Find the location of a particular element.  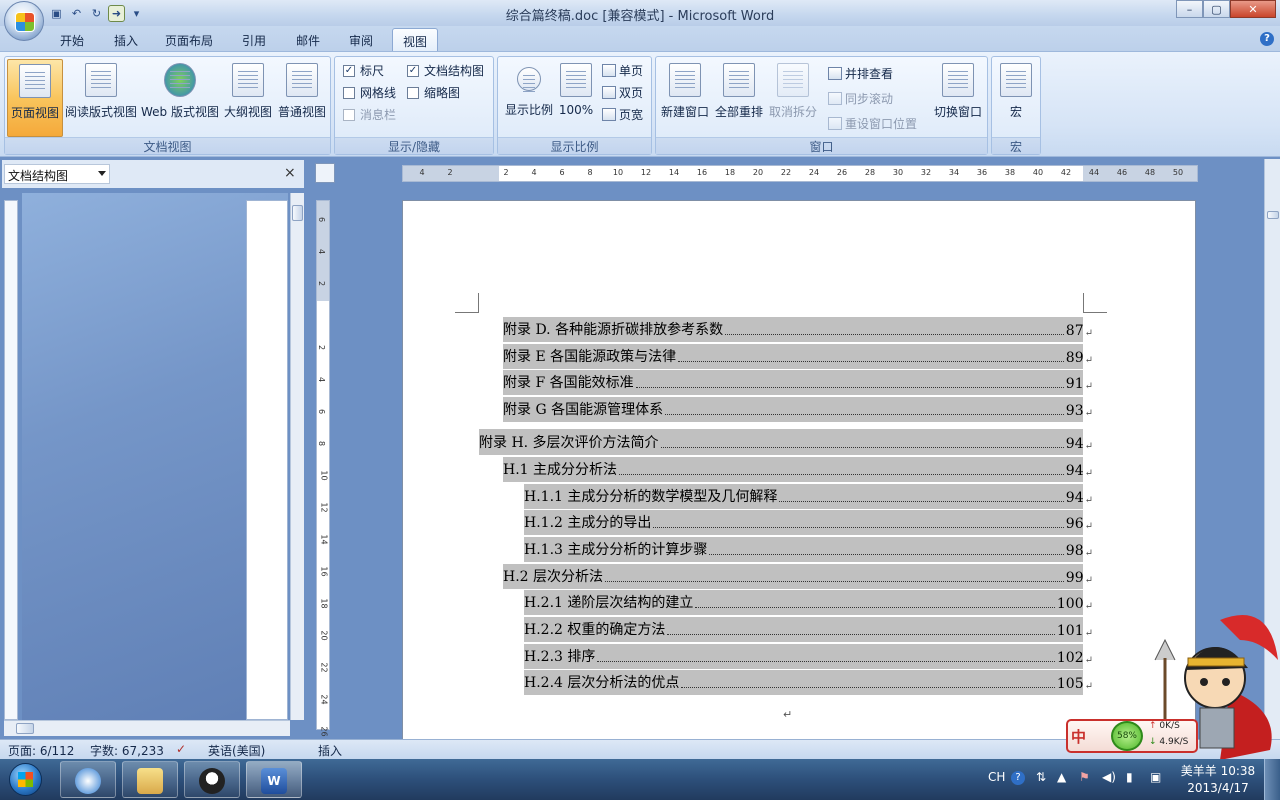

doc-map-checkbox: ✓ 文档结构图 is located at coordinates (445, 70).